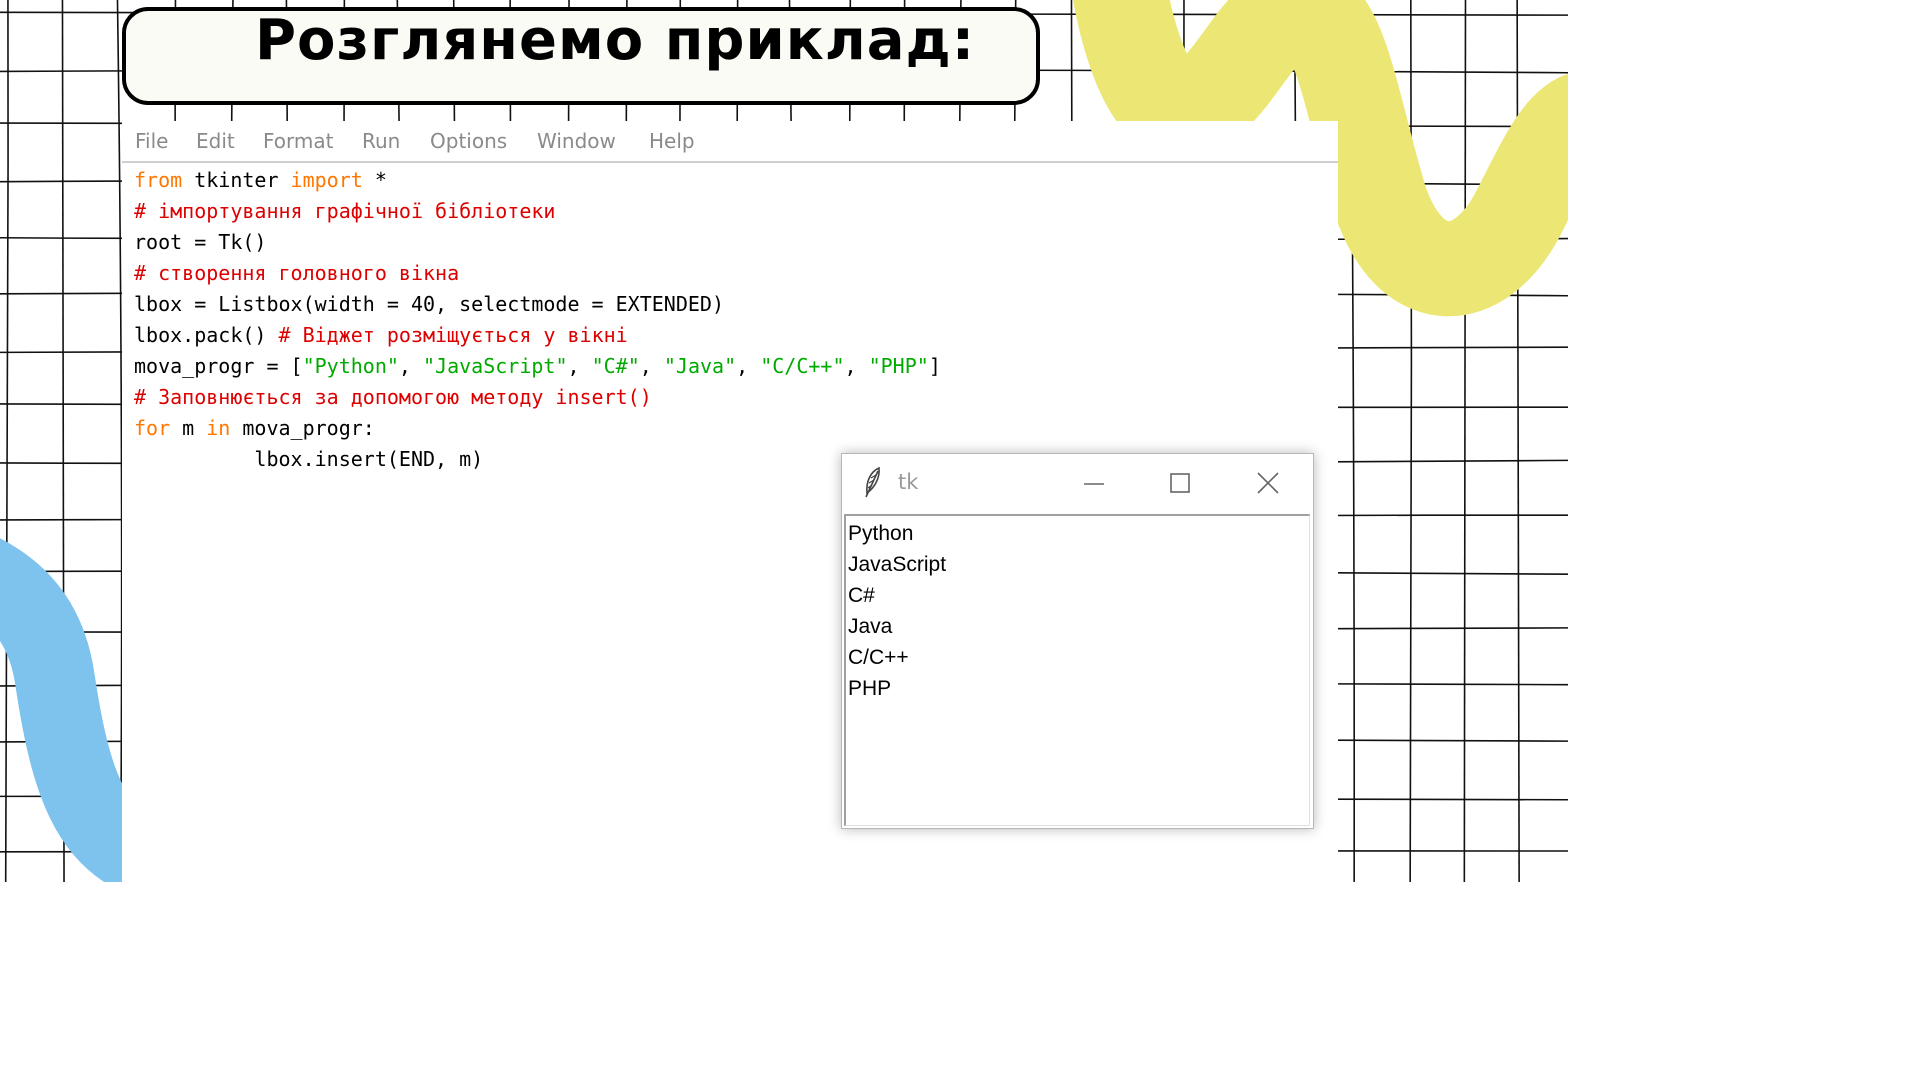  Describe the element at coordinates (897, 564) in the screenshot. I see `listbox-item: JavaScript` at that location.